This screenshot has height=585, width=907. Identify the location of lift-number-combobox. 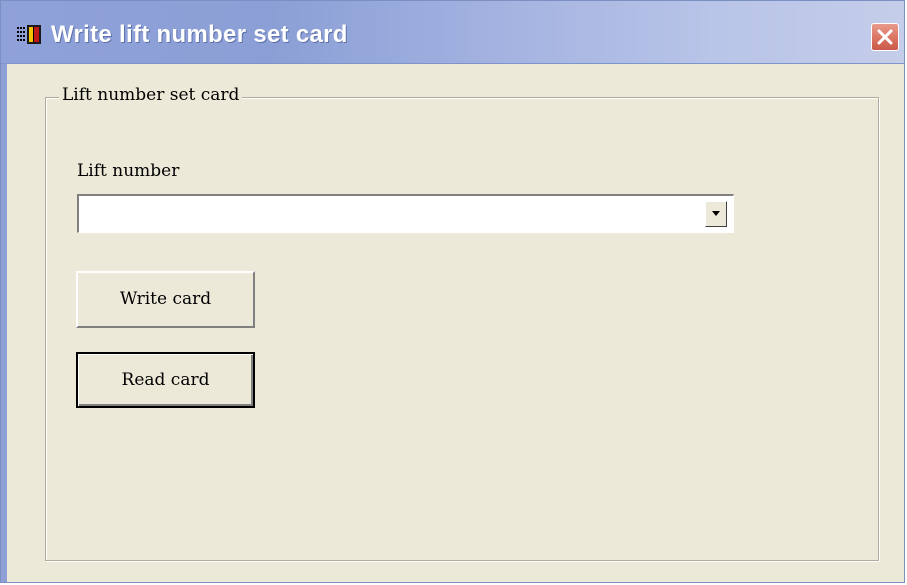
(405, 213).